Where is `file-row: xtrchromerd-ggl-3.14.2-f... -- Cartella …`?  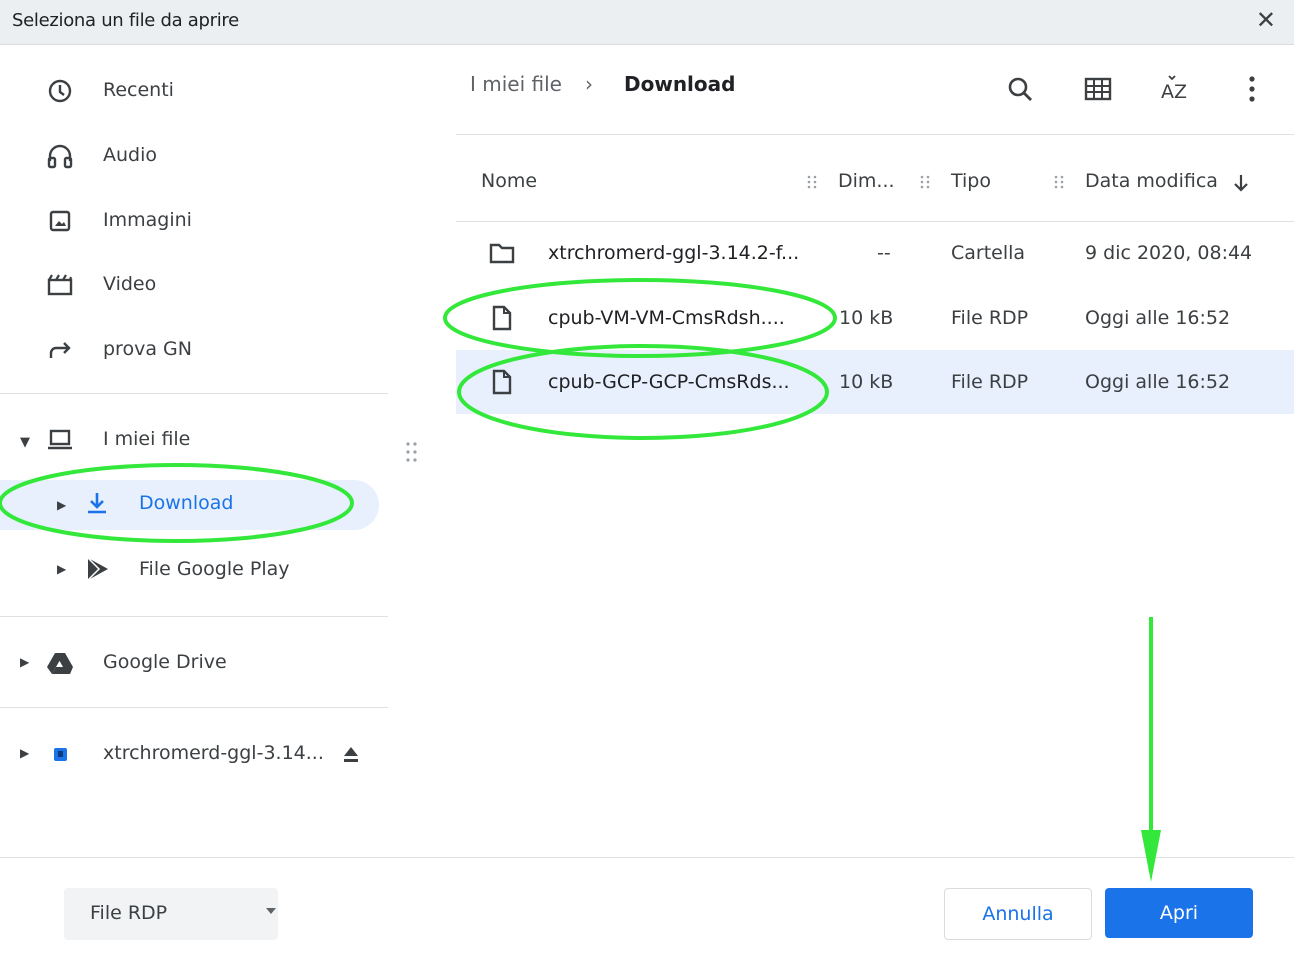 file-row: xtrchromerd-ggl-3.14.2-f... -- Cartella … is located at coordinates (875, 253).